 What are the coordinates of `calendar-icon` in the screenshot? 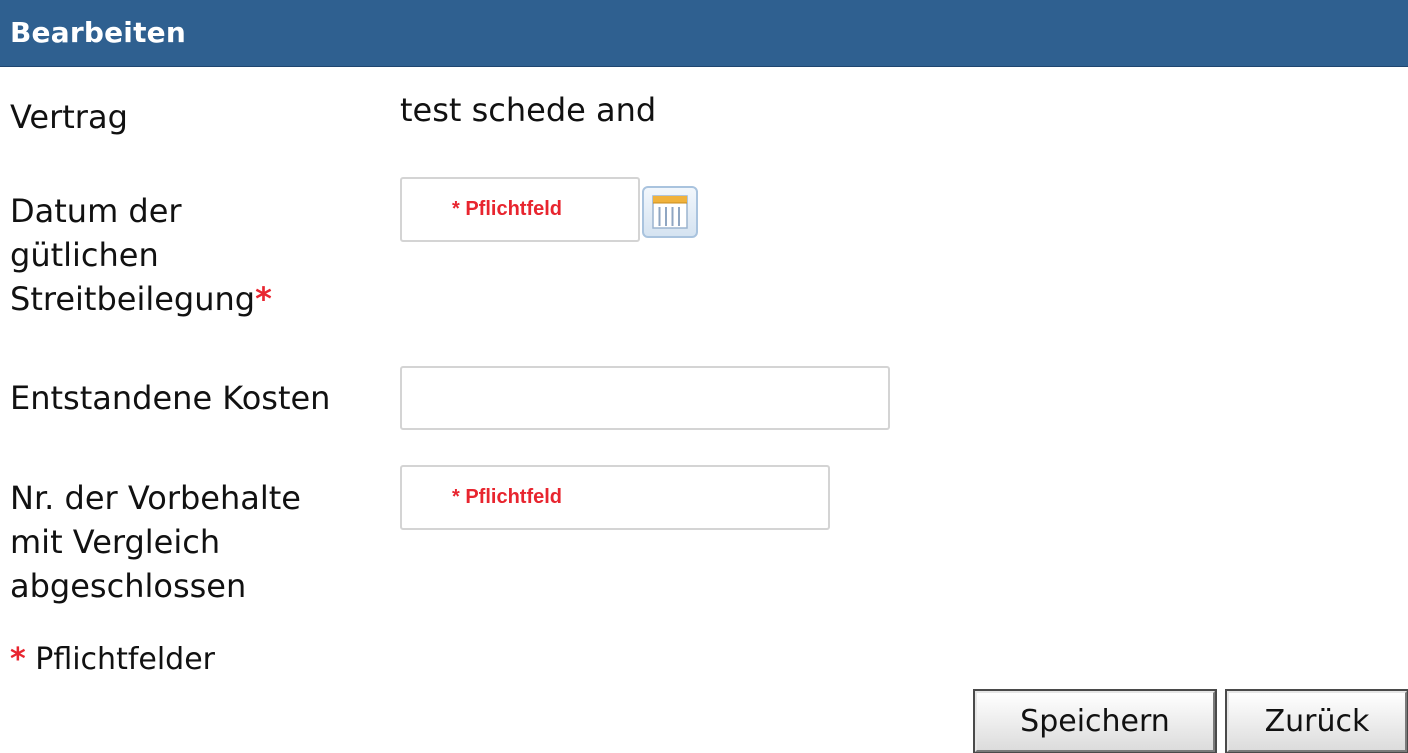 It's located at (670, 212).